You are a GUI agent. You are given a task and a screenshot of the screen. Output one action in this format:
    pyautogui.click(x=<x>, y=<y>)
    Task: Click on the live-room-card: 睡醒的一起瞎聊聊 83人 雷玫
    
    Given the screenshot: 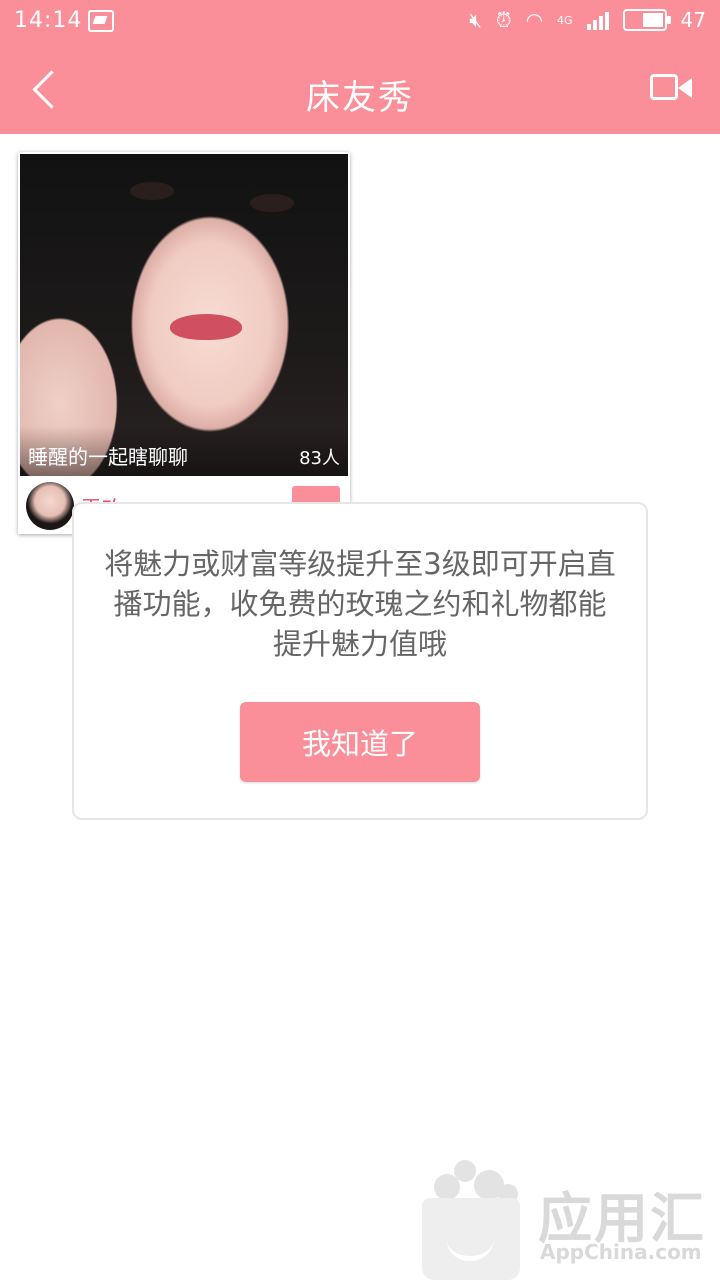 What is the action you would take?
    pyautogui.click(x=184, y=343)
    